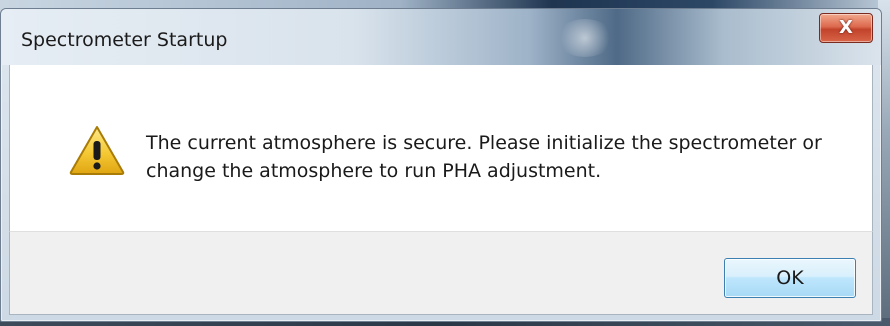 The image size is (890, 326). What do you see at coordinates (790, 278) in the screenshot?
I see `ok-button: OK` at bounding box center [790, 278].